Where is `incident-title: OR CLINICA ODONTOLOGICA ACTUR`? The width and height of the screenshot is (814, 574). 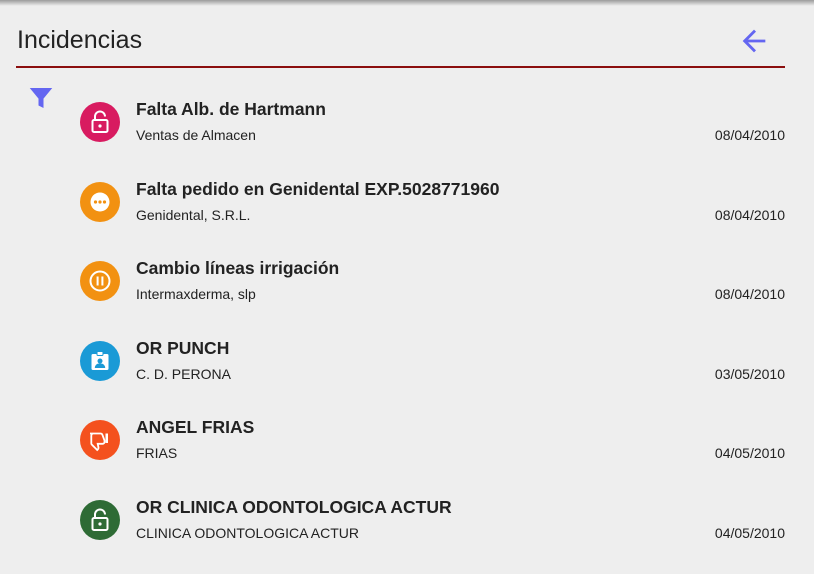 incident-title: OR CLINICA ODONTOLOGICA ACTUR is located at coordinates (294, 506).